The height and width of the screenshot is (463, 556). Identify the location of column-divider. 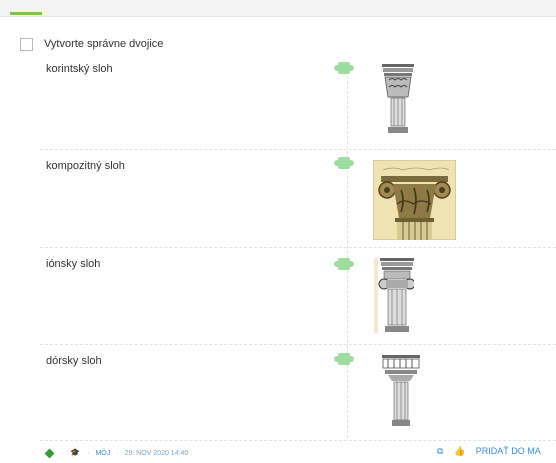
(347, 252).